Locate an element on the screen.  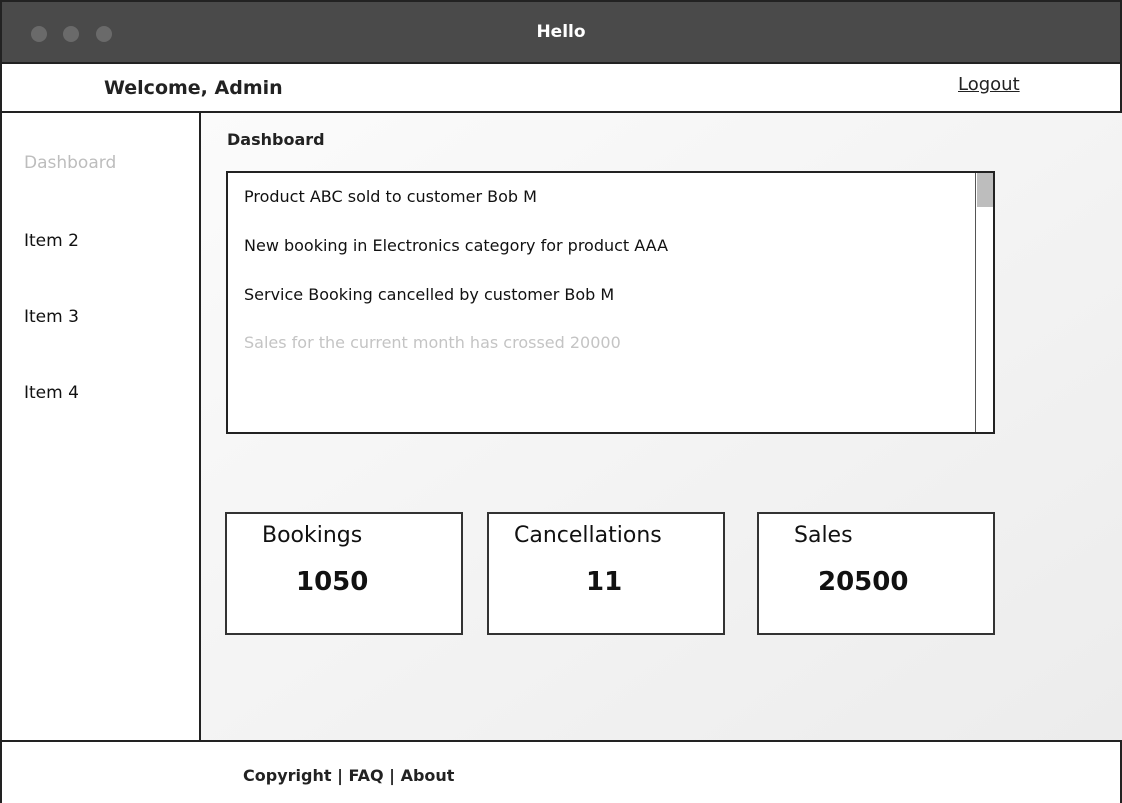
sidebar-item-2: Item 2 is located at coordinates (51, 241).